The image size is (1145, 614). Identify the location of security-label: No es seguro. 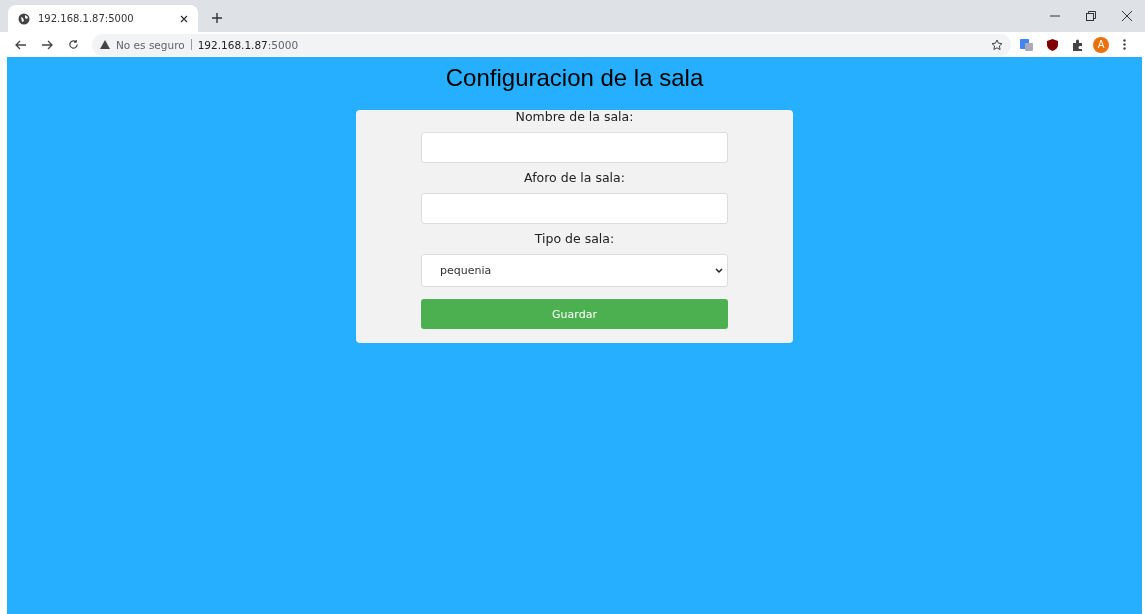
(150, 44).